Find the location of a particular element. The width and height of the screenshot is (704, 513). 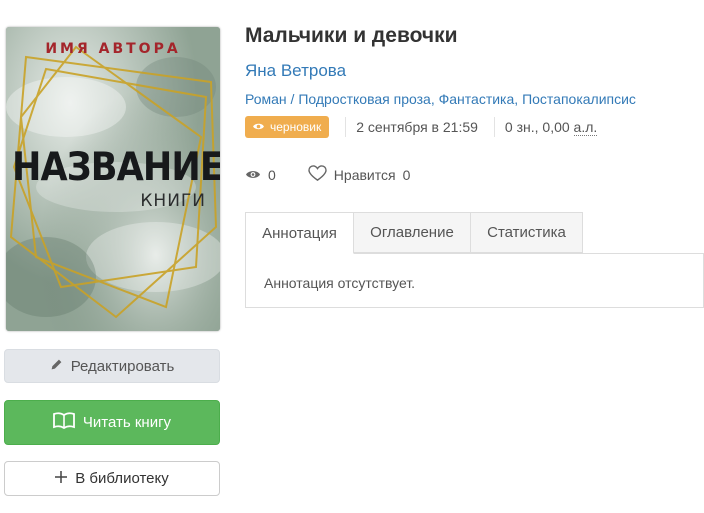

status-badge: черновик is located at coordinates (287, 127).